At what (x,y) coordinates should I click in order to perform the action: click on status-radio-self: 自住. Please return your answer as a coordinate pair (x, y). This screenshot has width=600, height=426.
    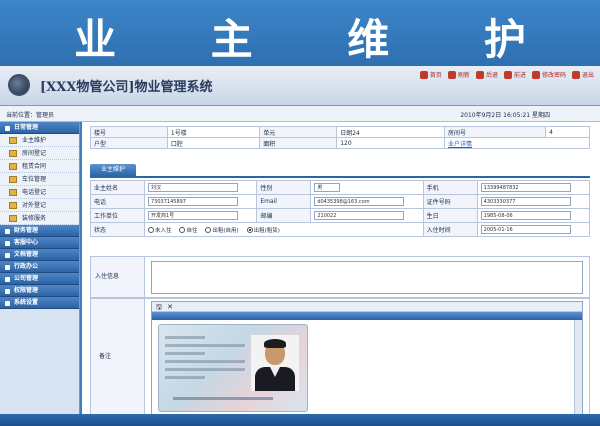
    Looking at the image, I should click on (188, 230).